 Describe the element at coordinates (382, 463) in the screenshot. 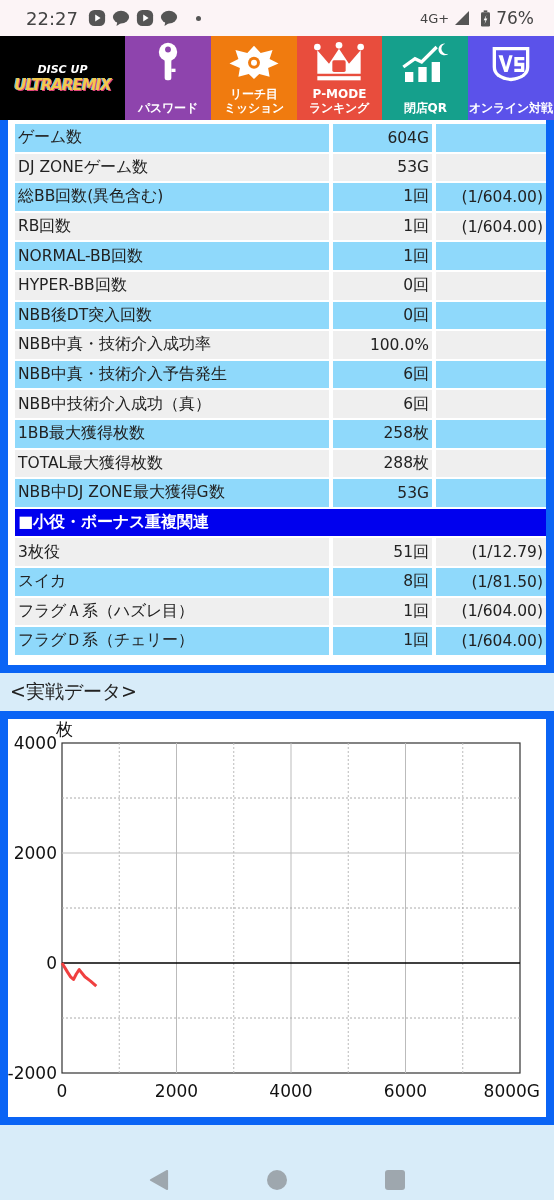

I see `table-cell: 288枚` at that location.